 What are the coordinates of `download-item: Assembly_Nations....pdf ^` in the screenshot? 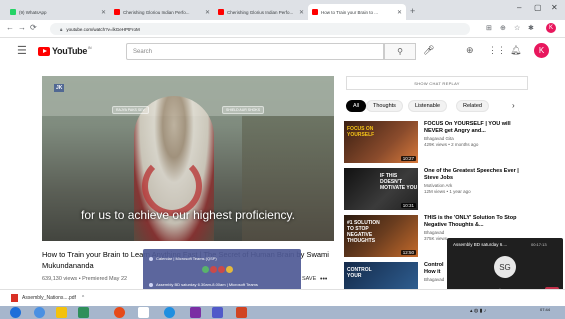 It's located at (47, 298).